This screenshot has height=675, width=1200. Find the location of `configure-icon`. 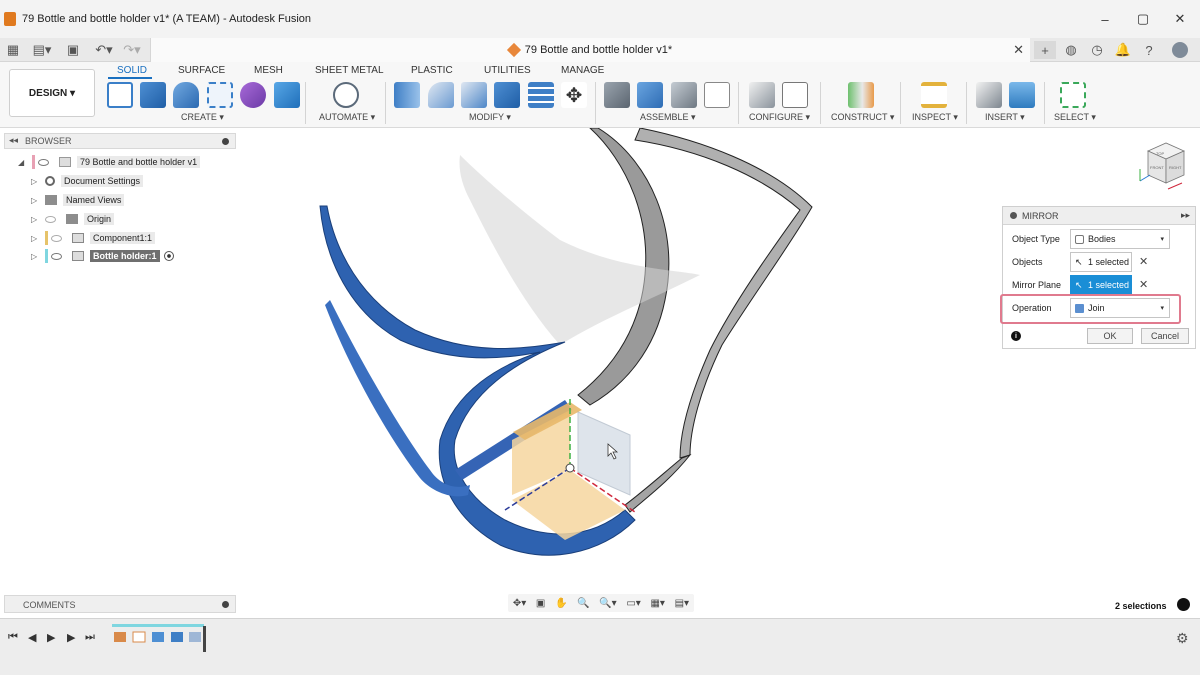

configure-icon is located at coordinates (762, 95).